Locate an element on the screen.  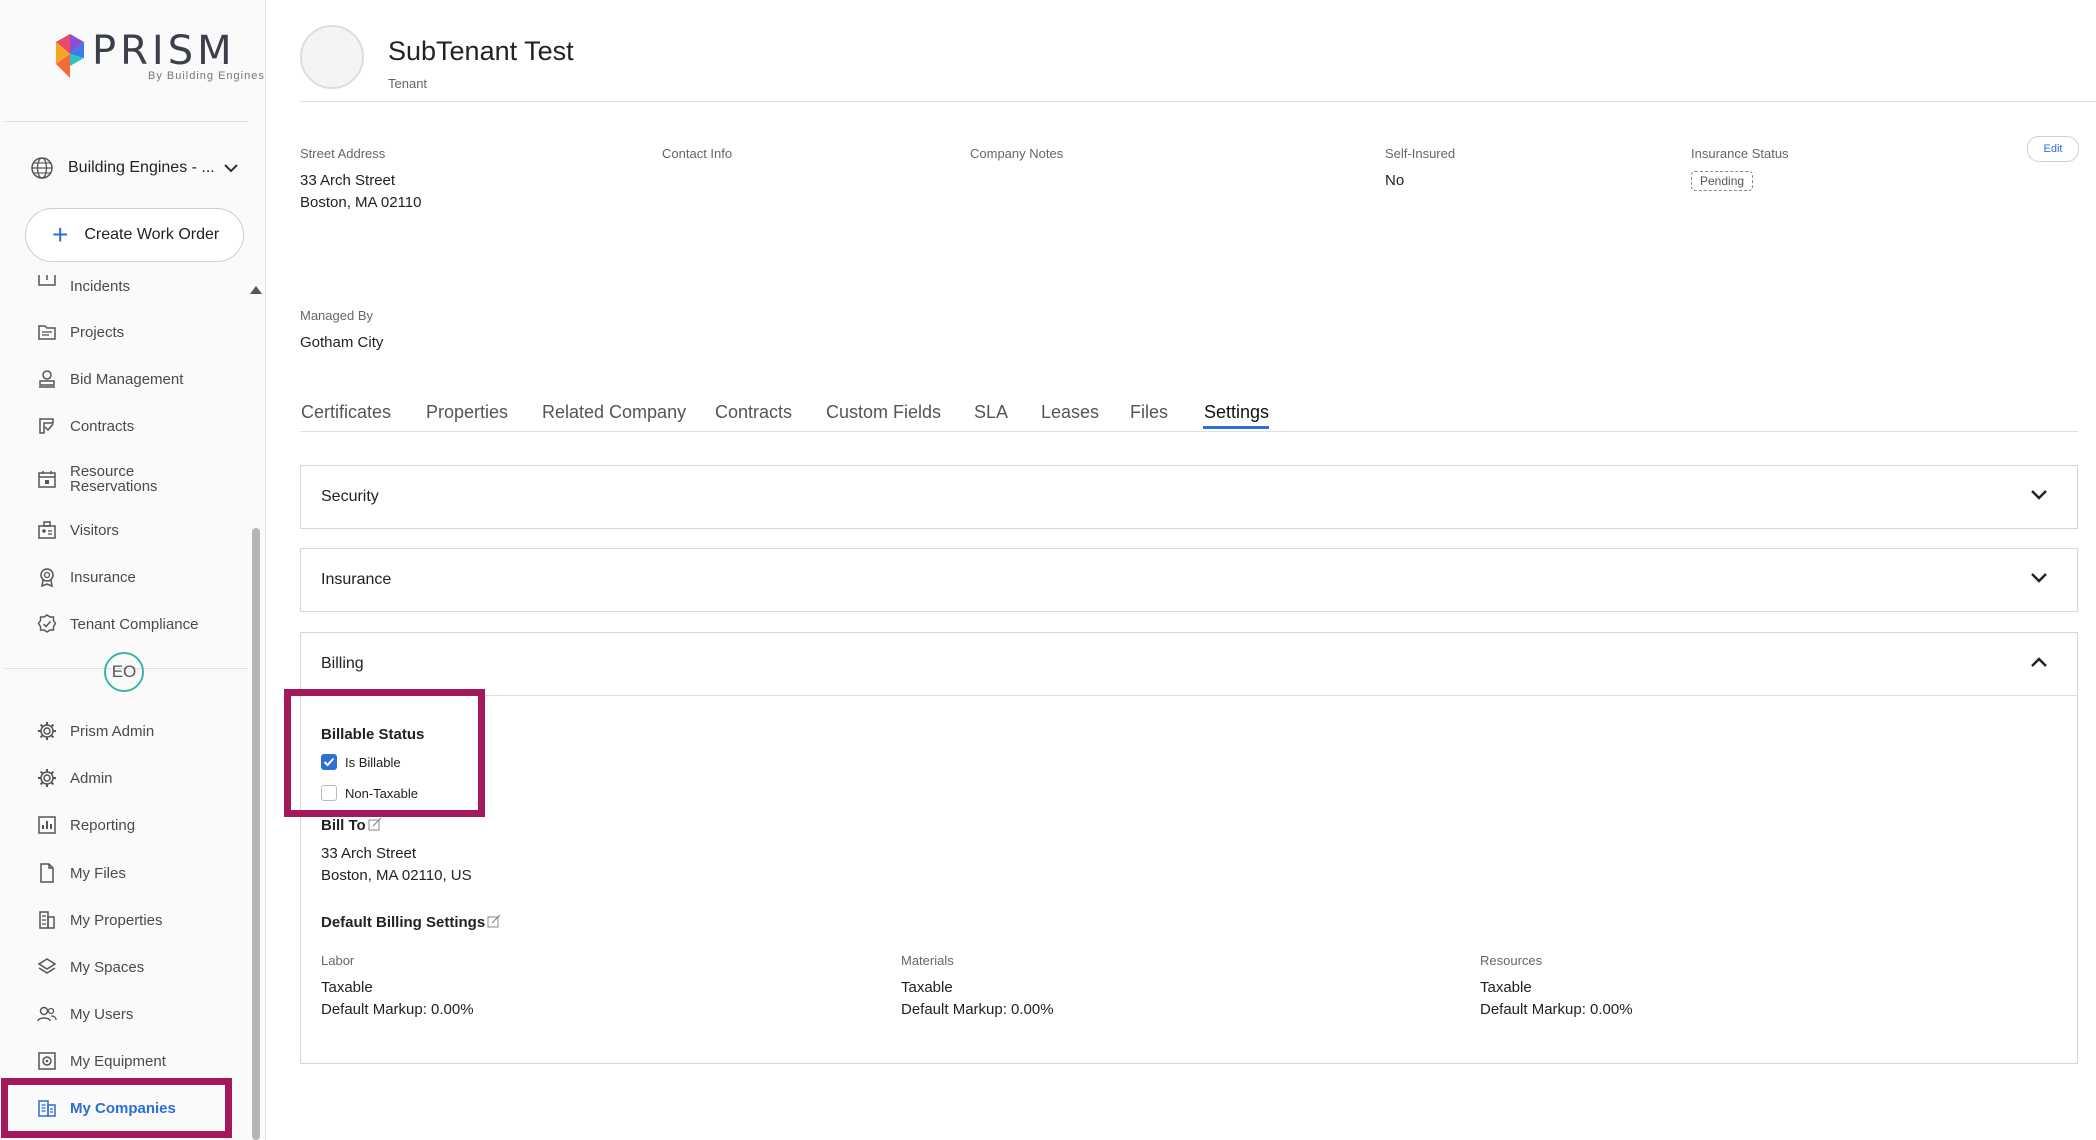
sidebar-item-tenant-compliance: Tenant Compliance is located at coordinates (117, 624).